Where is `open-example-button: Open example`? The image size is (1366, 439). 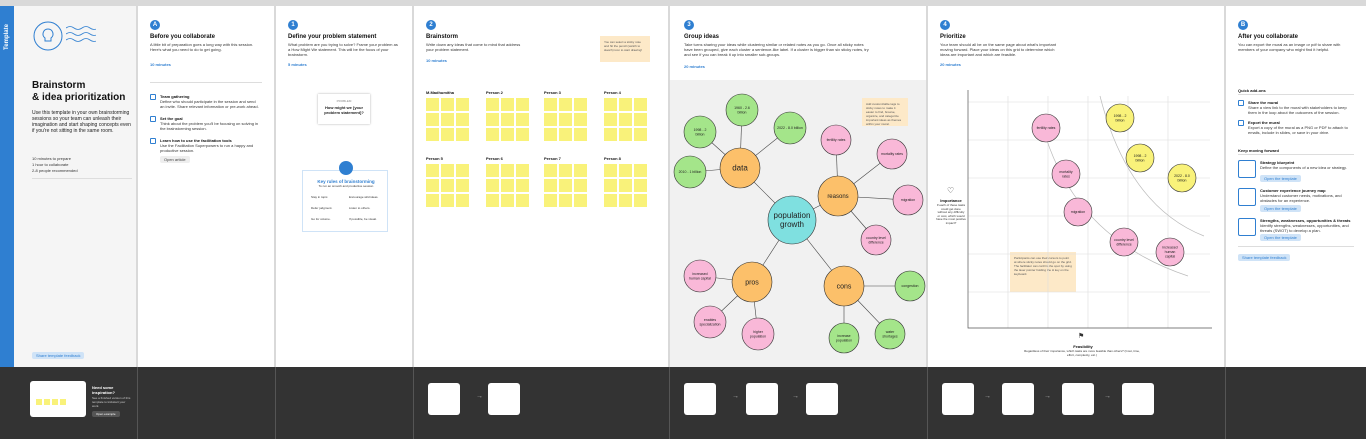
open-example-button: Open example is located at coordinates (106, 414).